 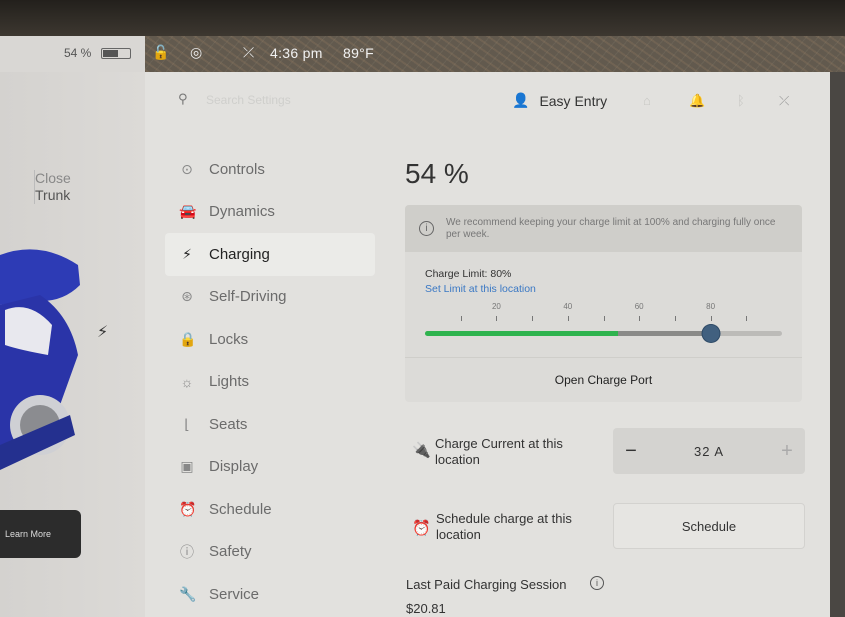 What do you see at coordinates (711, 306) in the screenshot?
I see `slider-tick-label: 80` at bounding box center [711, 306].